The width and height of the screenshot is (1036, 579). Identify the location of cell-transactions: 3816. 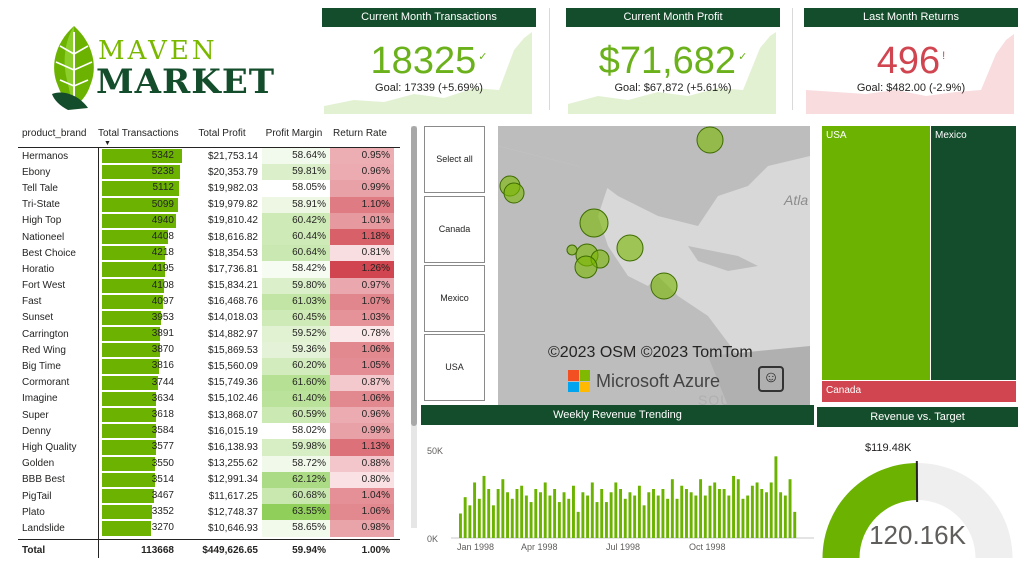
(142, 366).